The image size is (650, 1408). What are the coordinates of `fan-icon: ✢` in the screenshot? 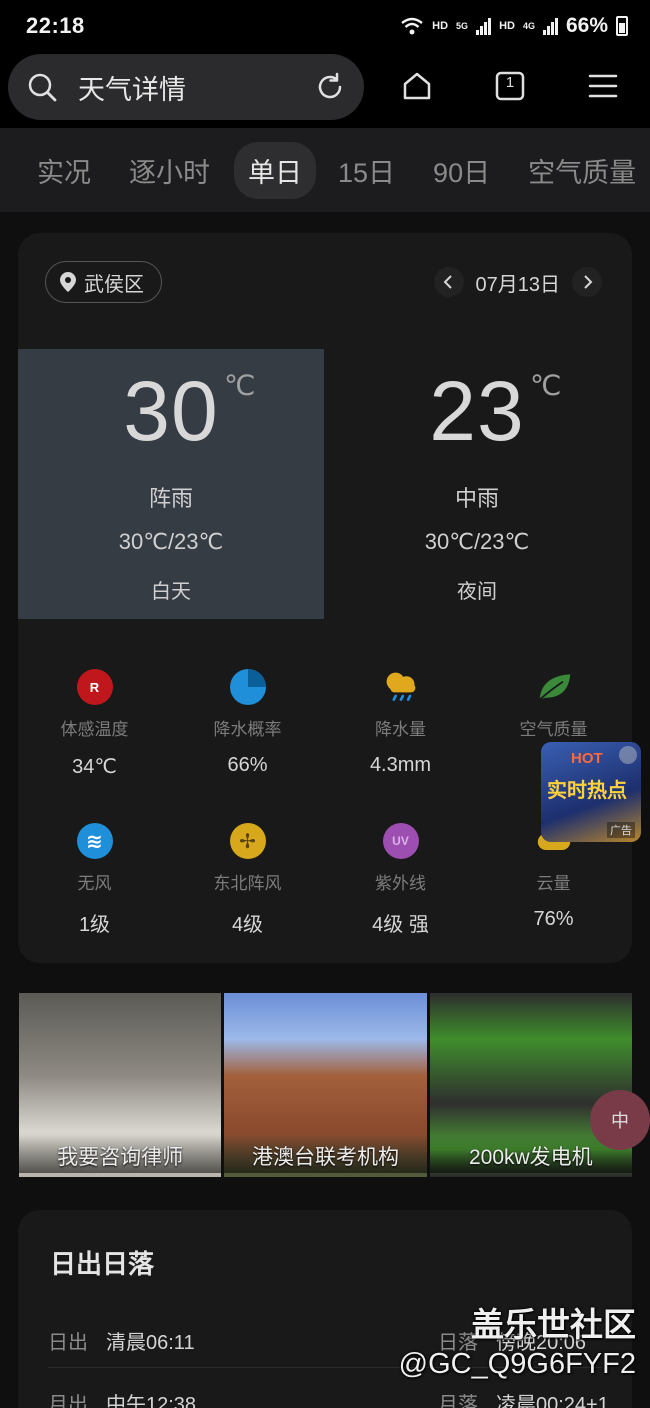 It's located at (247, 841).